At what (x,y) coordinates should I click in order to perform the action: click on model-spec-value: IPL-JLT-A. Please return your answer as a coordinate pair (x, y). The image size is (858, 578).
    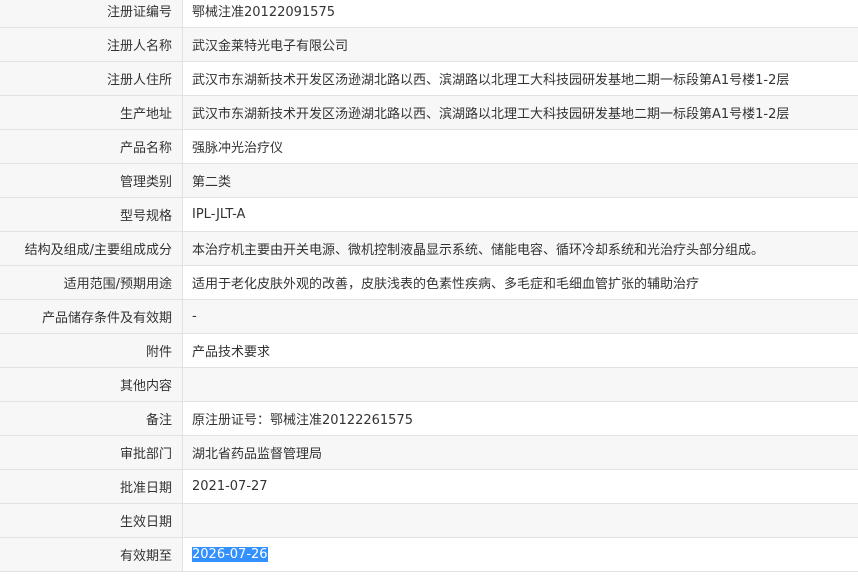
    Looking at the image, I should click on (520, 214).